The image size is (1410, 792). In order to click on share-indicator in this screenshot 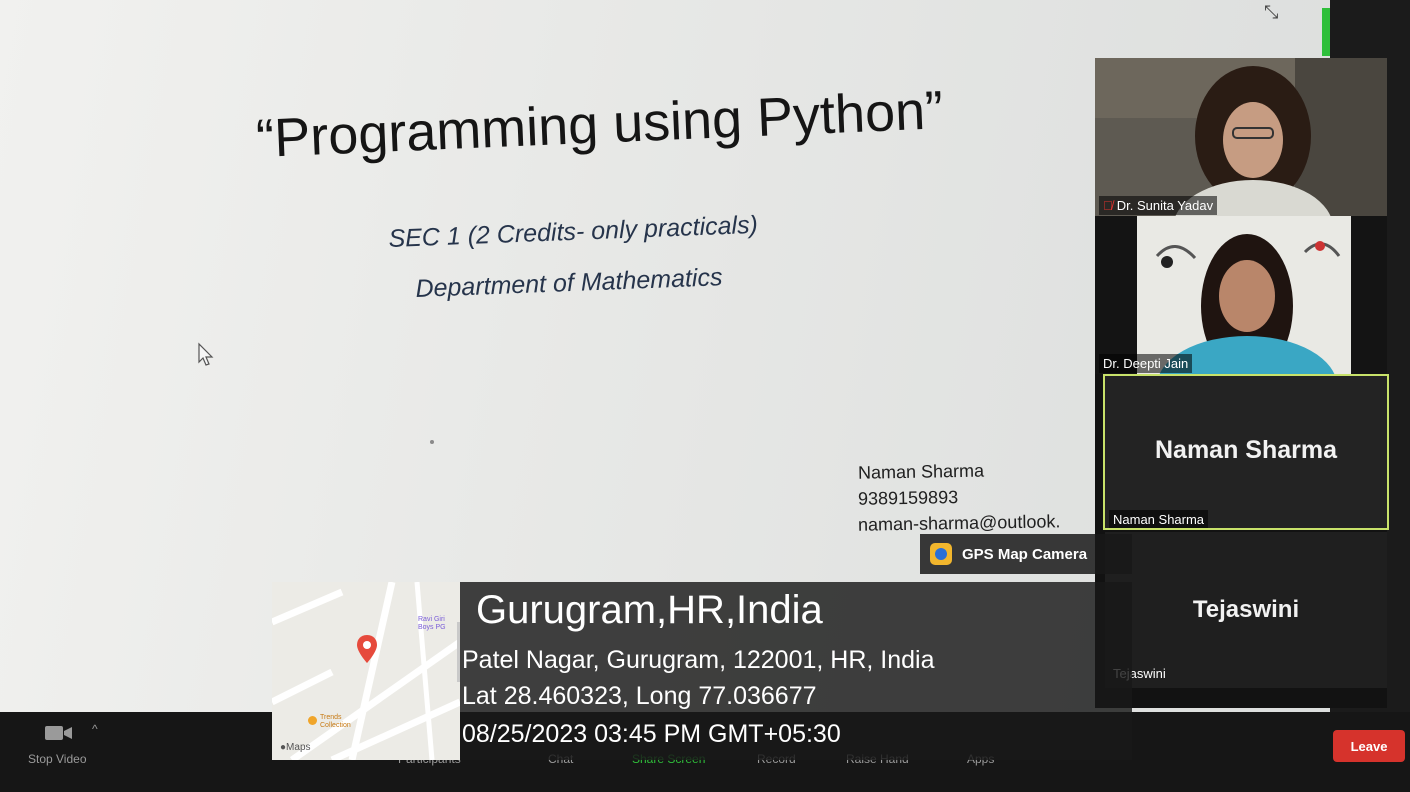, I will do `click(1326, 32)`.